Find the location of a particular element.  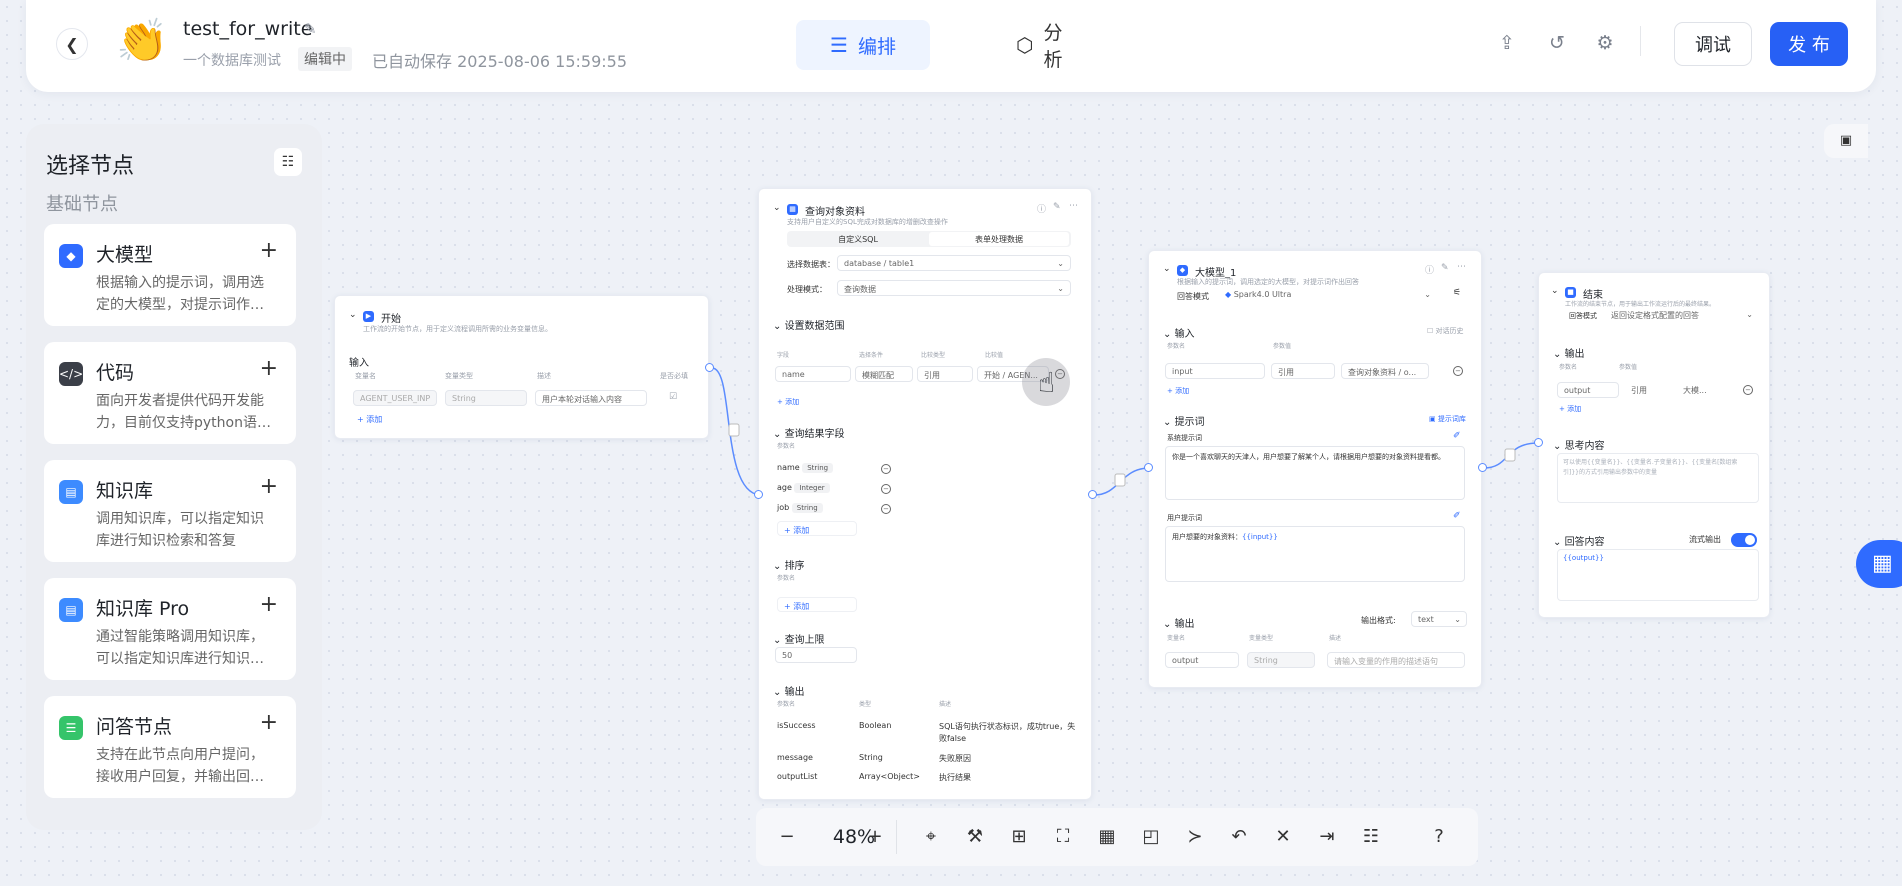

start-output-handle is located at coordinates (709, 367).